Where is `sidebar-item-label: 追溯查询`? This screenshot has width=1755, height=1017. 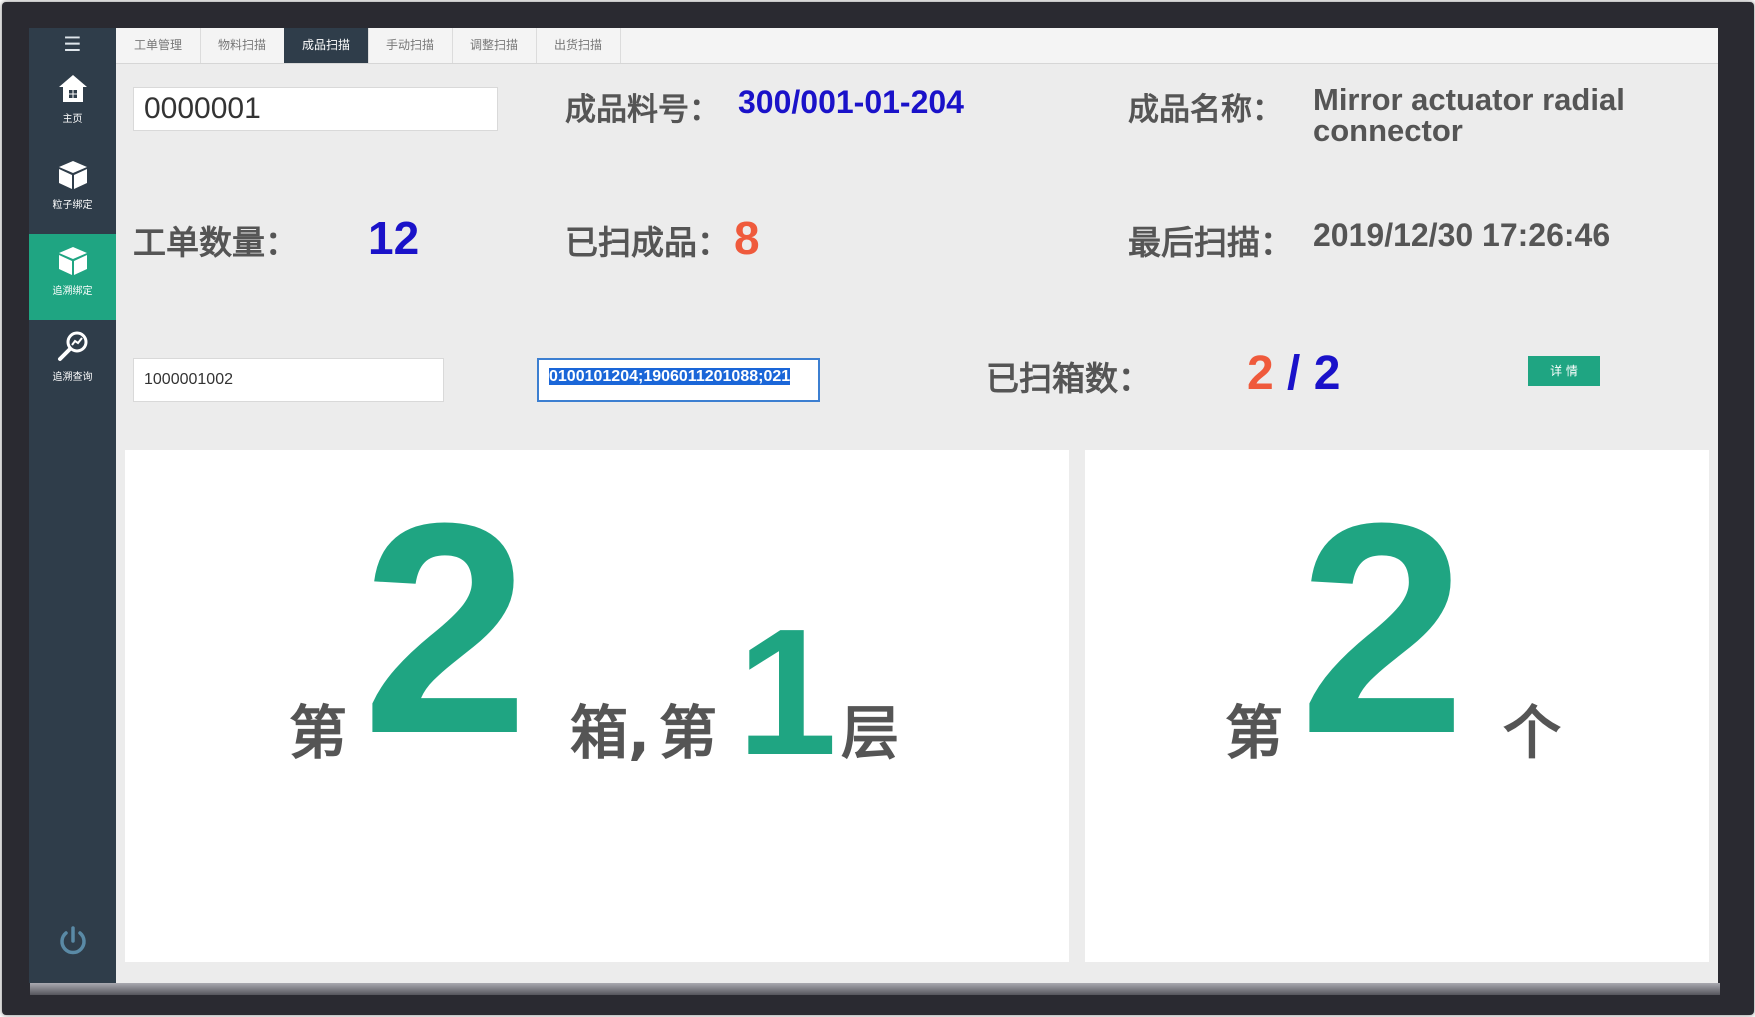 sidebar-item-label: 追溯查询 is located at coordinates (72, 377).